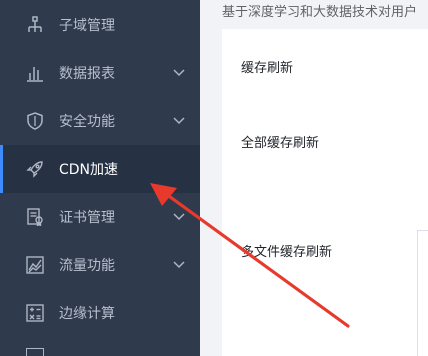  Describe the element at coordinates (87, 218) in the screenshot. I see `sidebar-item-label: 证书管理` at that location.